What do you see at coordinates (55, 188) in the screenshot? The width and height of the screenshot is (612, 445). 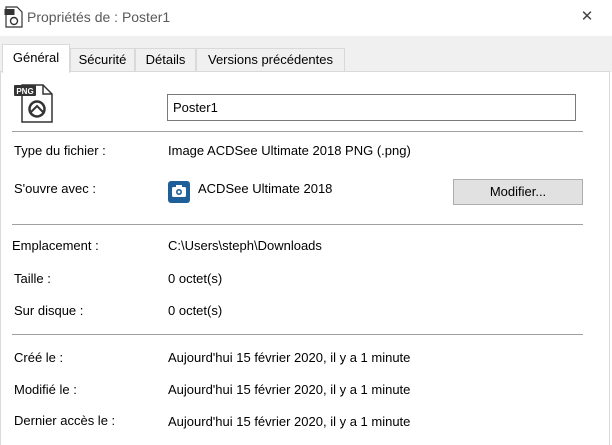 I see `opens-with-label: S'ouvre avec :` at bounding box center [55, 188].